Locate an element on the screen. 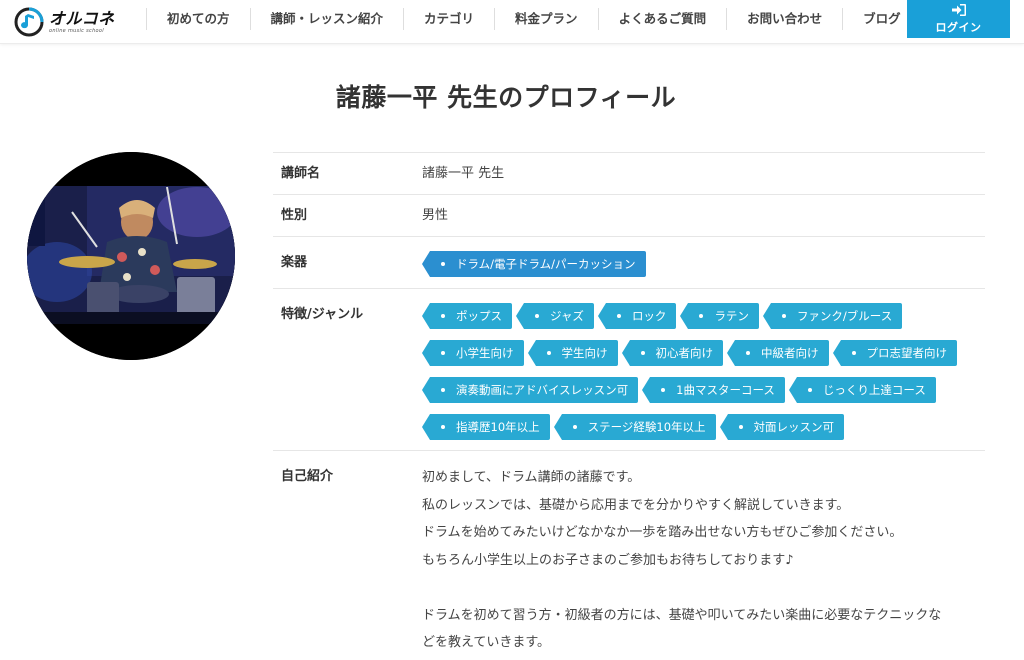 The width and height of the screenshot is (1024, 660). teacher-avatar is located at coordinates (131, 256).